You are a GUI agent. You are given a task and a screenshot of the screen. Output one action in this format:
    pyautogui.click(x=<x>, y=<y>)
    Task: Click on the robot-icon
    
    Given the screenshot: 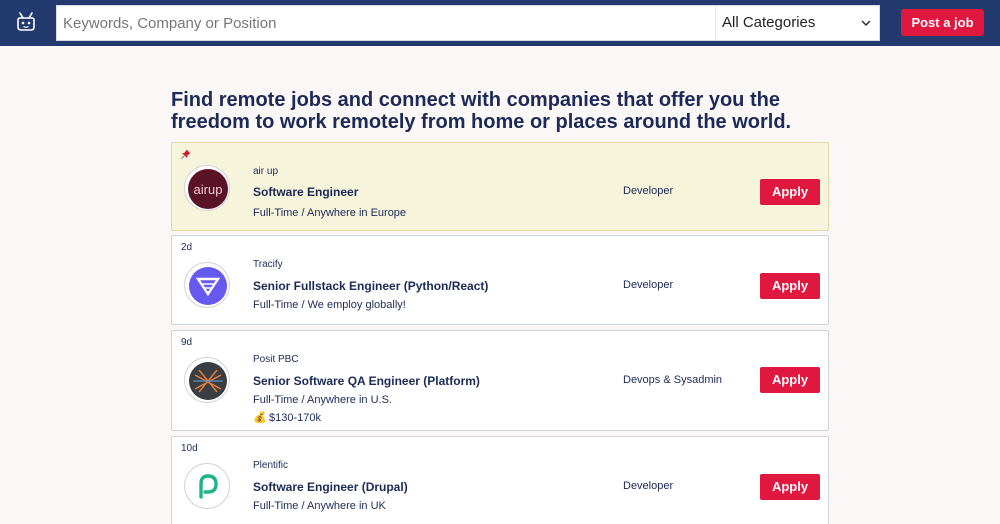 What is the action you would take?
    pyautogui.click(x=26, y=22)
    